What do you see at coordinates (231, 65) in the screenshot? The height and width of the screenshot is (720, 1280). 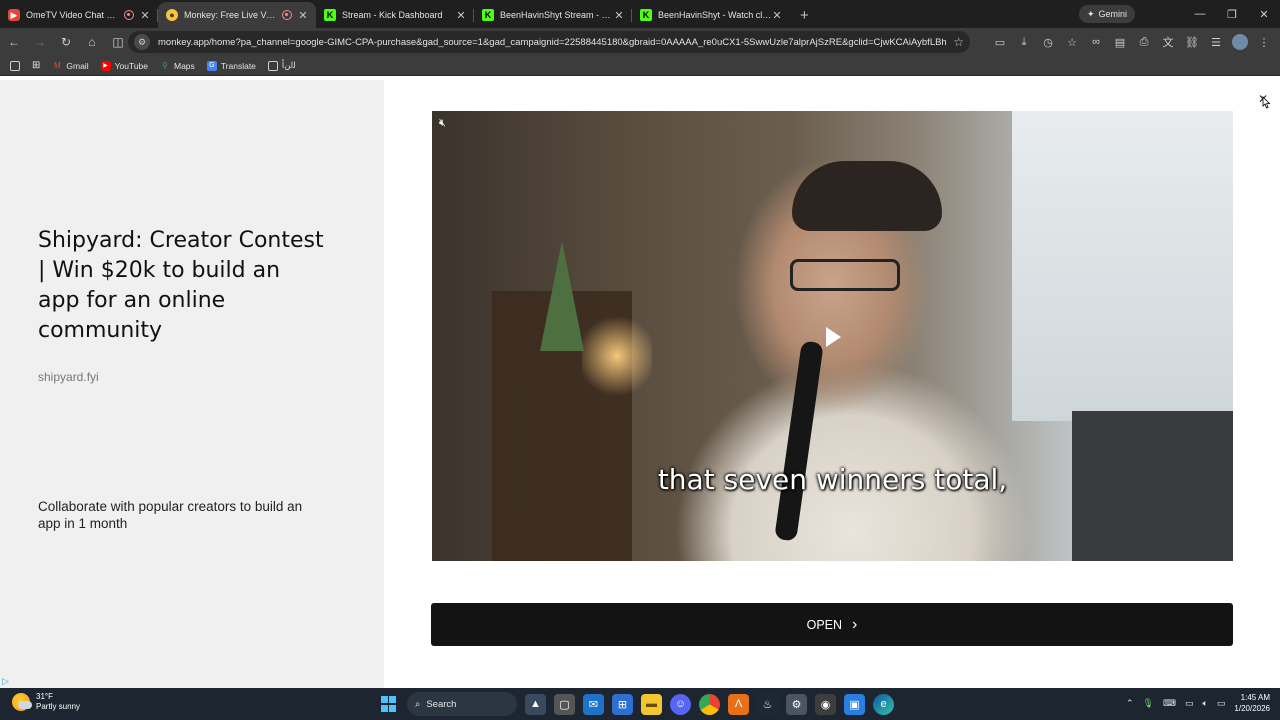 I see `bookmark-translate: G Translate` at bounding box center [231, 65].